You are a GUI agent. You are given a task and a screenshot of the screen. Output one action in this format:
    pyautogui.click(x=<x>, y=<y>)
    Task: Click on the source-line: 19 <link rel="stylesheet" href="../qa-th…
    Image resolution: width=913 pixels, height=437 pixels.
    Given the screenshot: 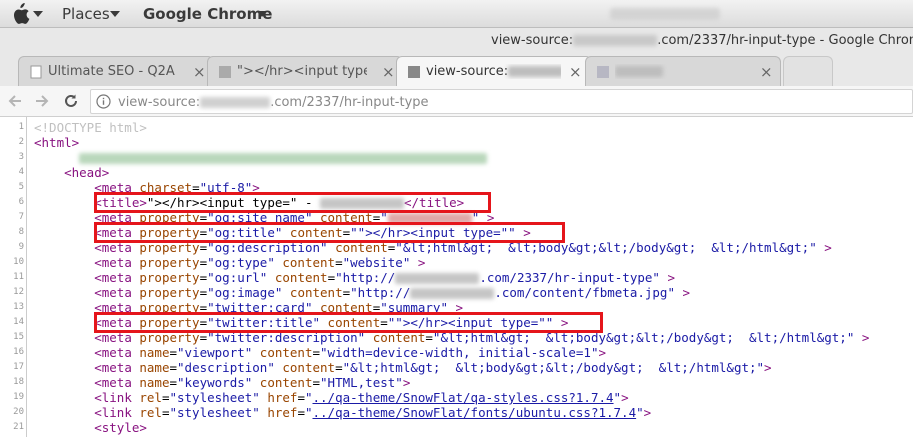 What is the action you would take?
    pyautogui.click(x=321, y=397)
    